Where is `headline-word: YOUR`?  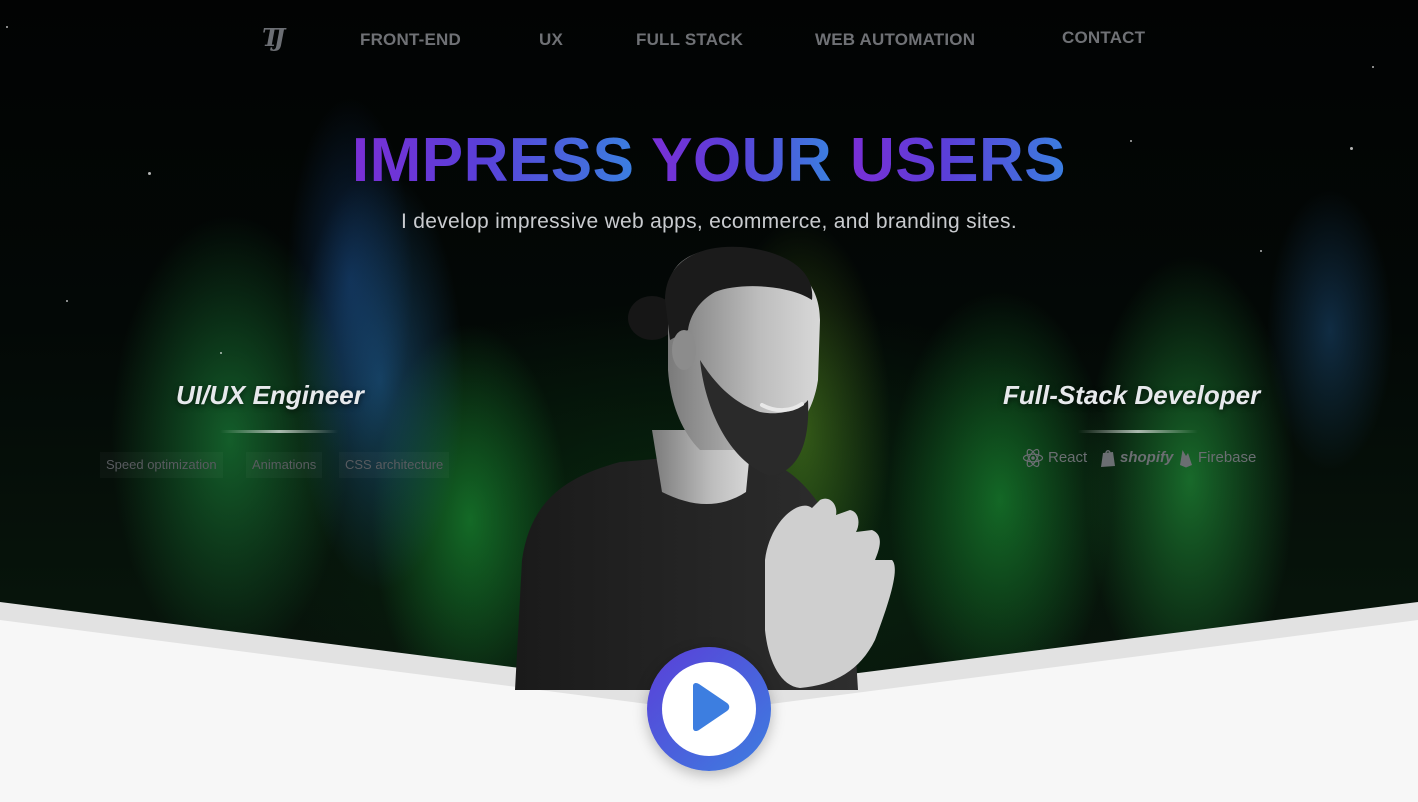 headline-word: YOUR is located at coordinates (742, 160).